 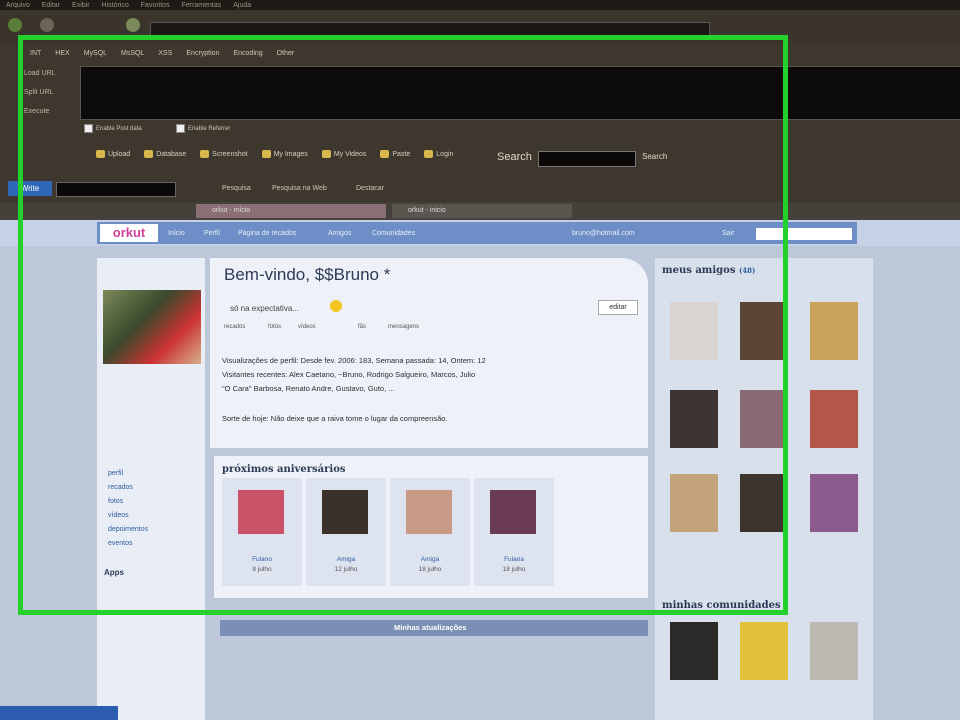 What do you see at coordinates (430, 29) in the screenshot?
I see `url-bar` at bounding box center [430, 29].